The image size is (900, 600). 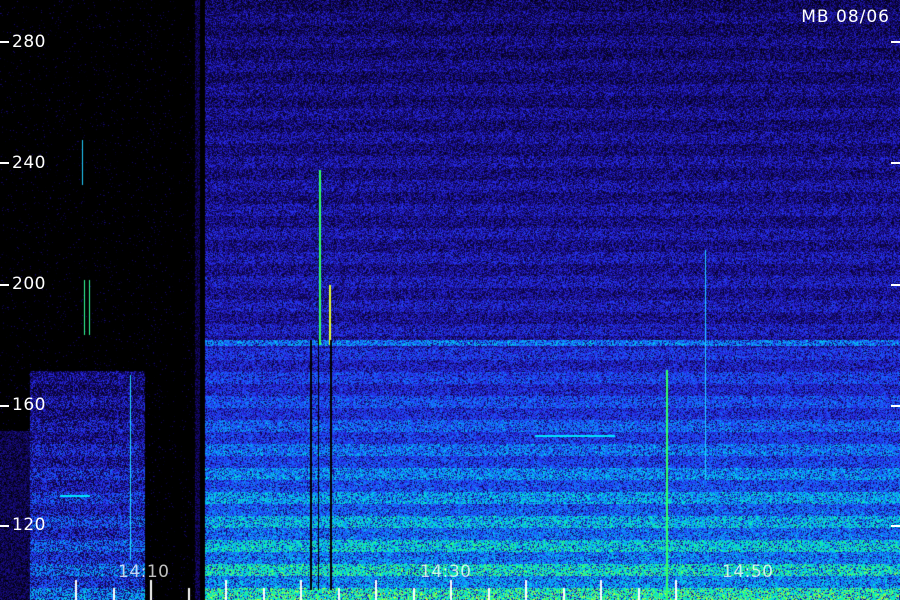 I want to click on y-tick-280-right, so click(x=895, y=42).